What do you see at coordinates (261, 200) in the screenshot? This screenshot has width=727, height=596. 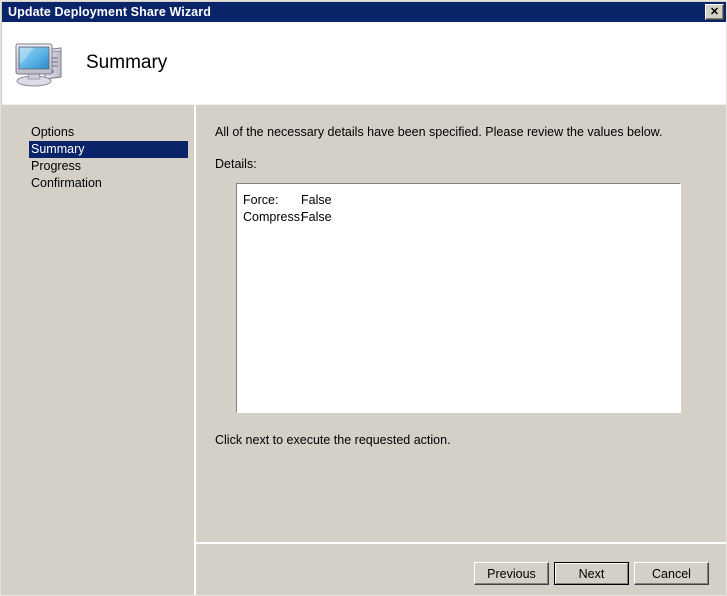 I see `detail-key-force: Force:` at bounding box center [261, 200].